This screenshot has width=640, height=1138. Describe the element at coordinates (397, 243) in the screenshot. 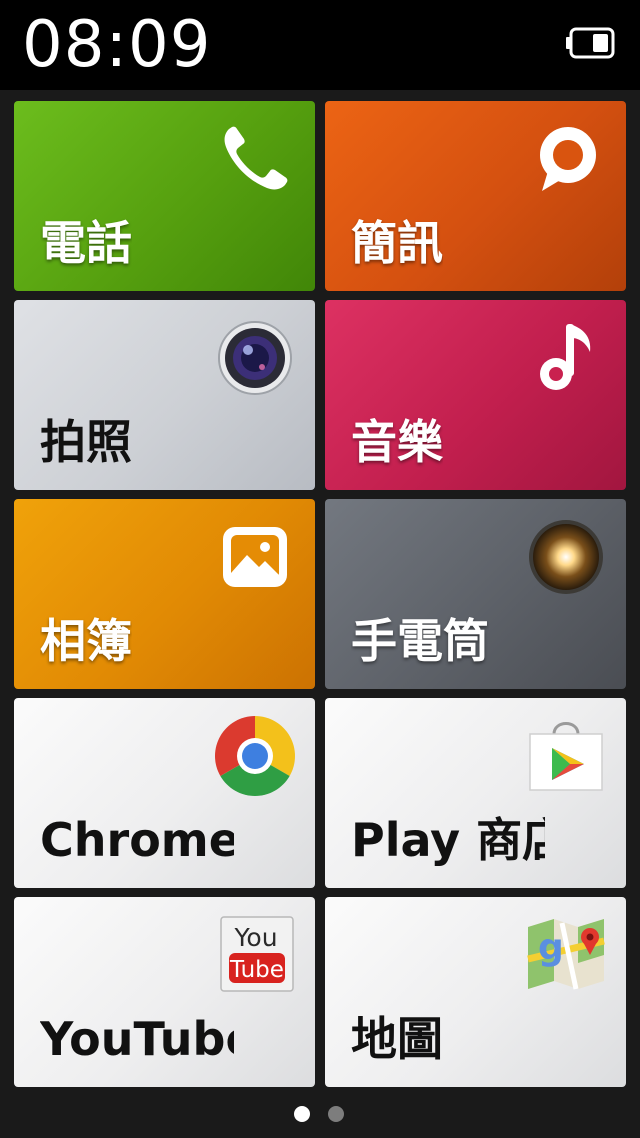

I see `tile-messages-label: 簡訊` at that location.